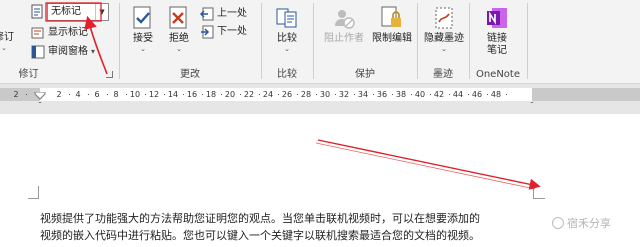 The image size is (640, 247). What do you see at coordinates (268, 94) in the screenshot?
I see `ruler-tick-label: 24` at bounding box center [268, 94].